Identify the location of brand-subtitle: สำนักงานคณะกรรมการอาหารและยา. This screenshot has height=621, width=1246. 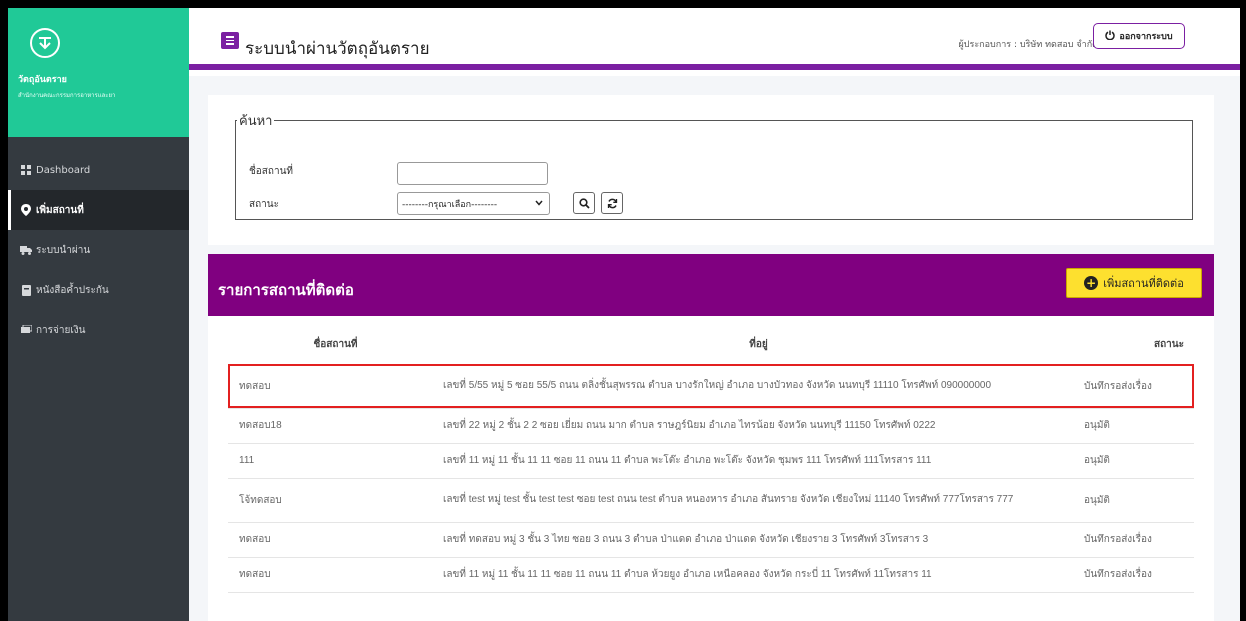
(67, 95).